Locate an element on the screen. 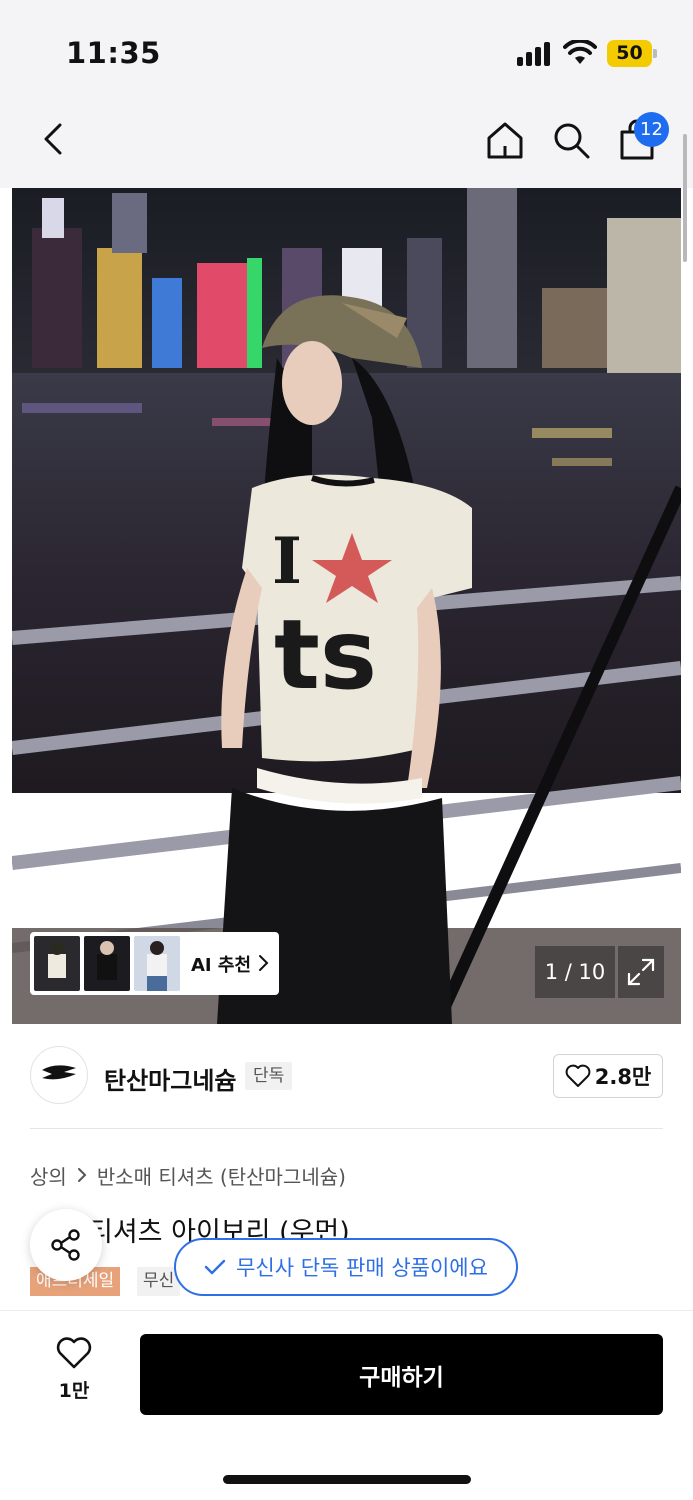  svg-text: ts is located at coordinates (325, 655).